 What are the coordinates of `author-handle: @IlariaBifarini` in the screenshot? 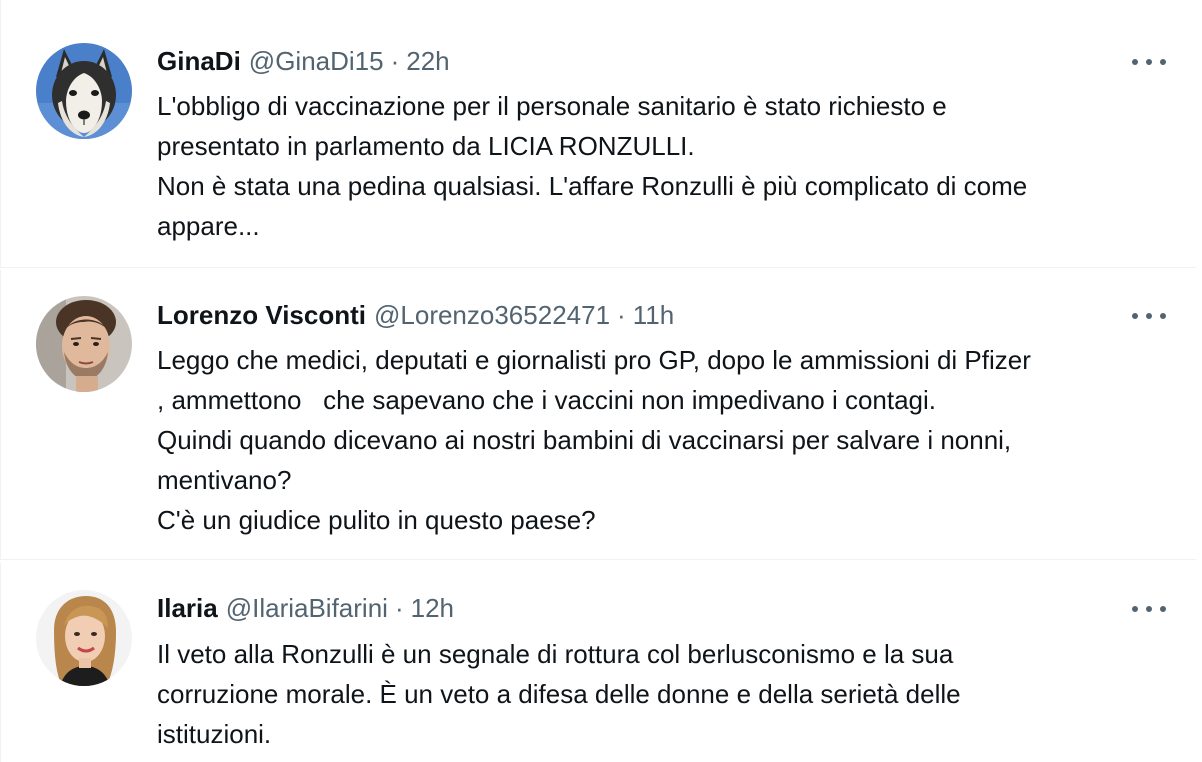 It's located at (307, 608).